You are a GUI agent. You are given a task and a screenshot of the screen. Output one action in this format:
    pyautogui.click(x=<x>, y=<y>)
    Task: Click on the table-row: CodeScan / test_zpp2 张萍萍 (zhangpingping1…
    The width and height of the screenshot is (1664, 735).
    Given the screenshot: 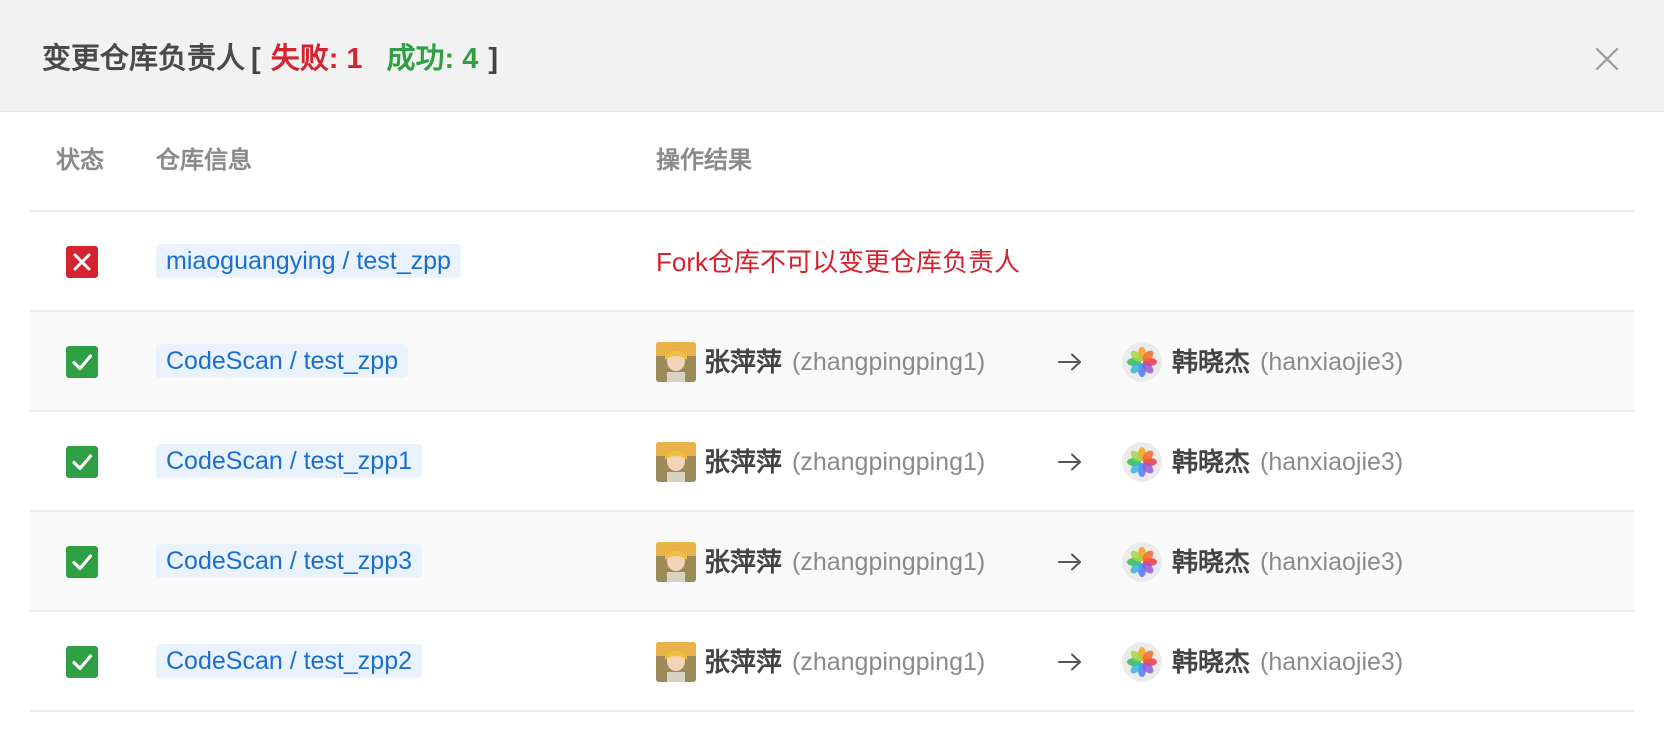 What is the action you would take?
    pyautogui.click(x=832, y=662)
    